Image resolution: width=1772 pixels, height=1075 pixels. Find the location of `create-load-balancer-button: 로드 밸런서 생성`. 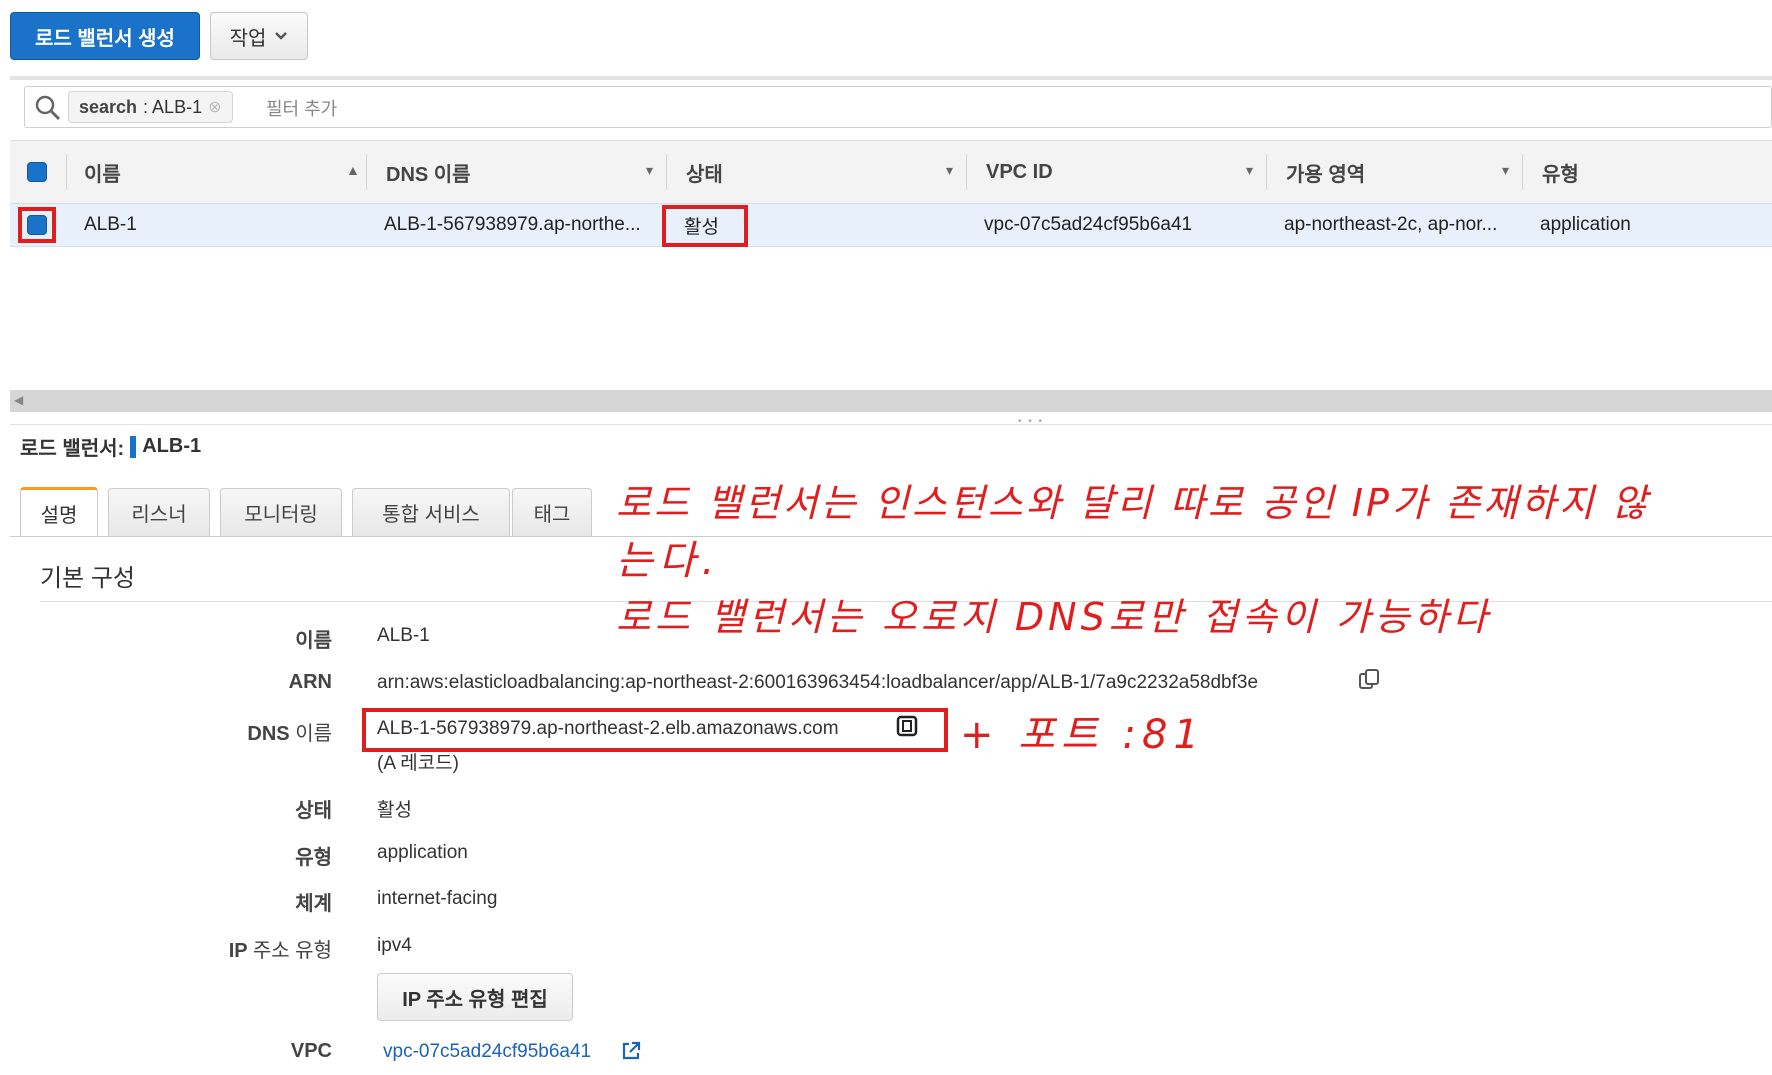

create-load-balancer-button: 로드 밸런서 생성 is located at coordinates (105, 36).